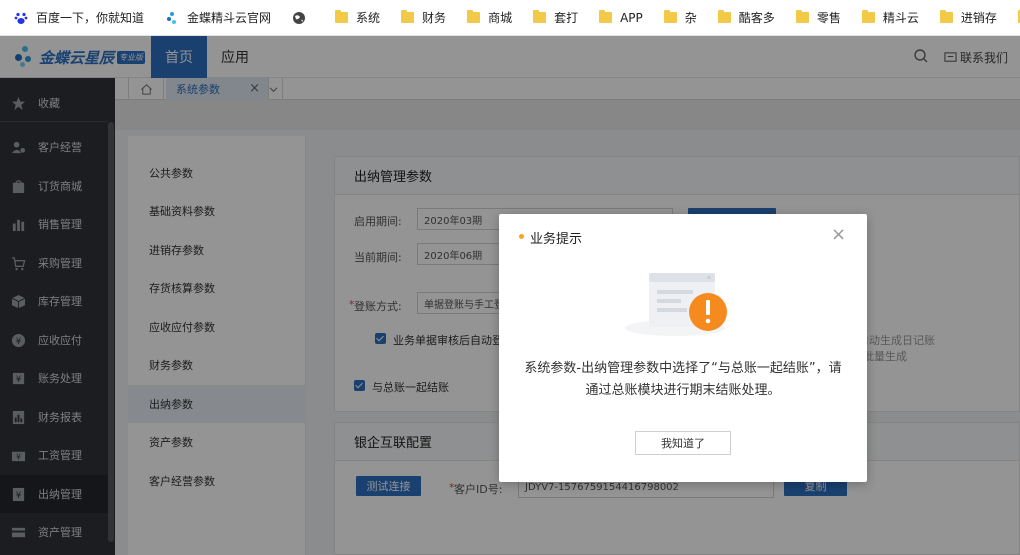  What do you see at coordinates (683, 443) in the screenshot?
I see `acknowledge-button: 我知道了` at bounding box center [683, 443].